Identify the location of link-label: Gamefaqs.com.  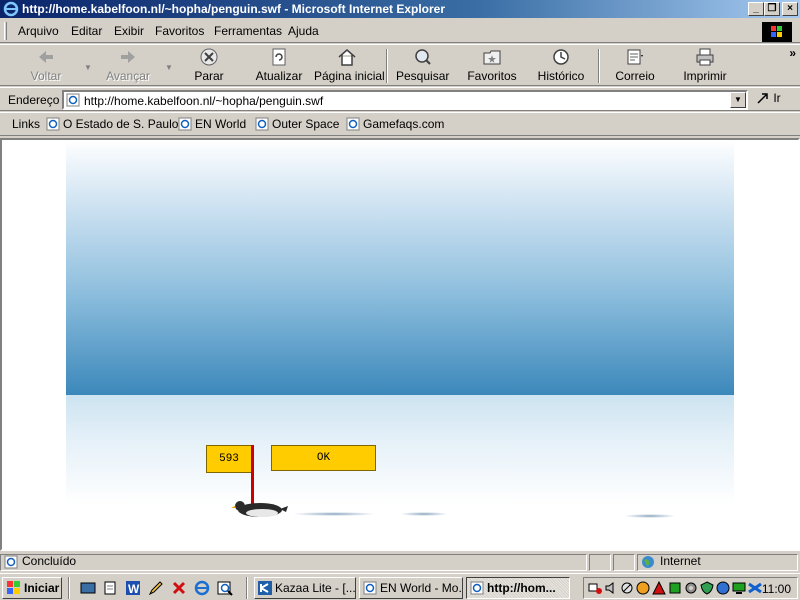
(404, 124).